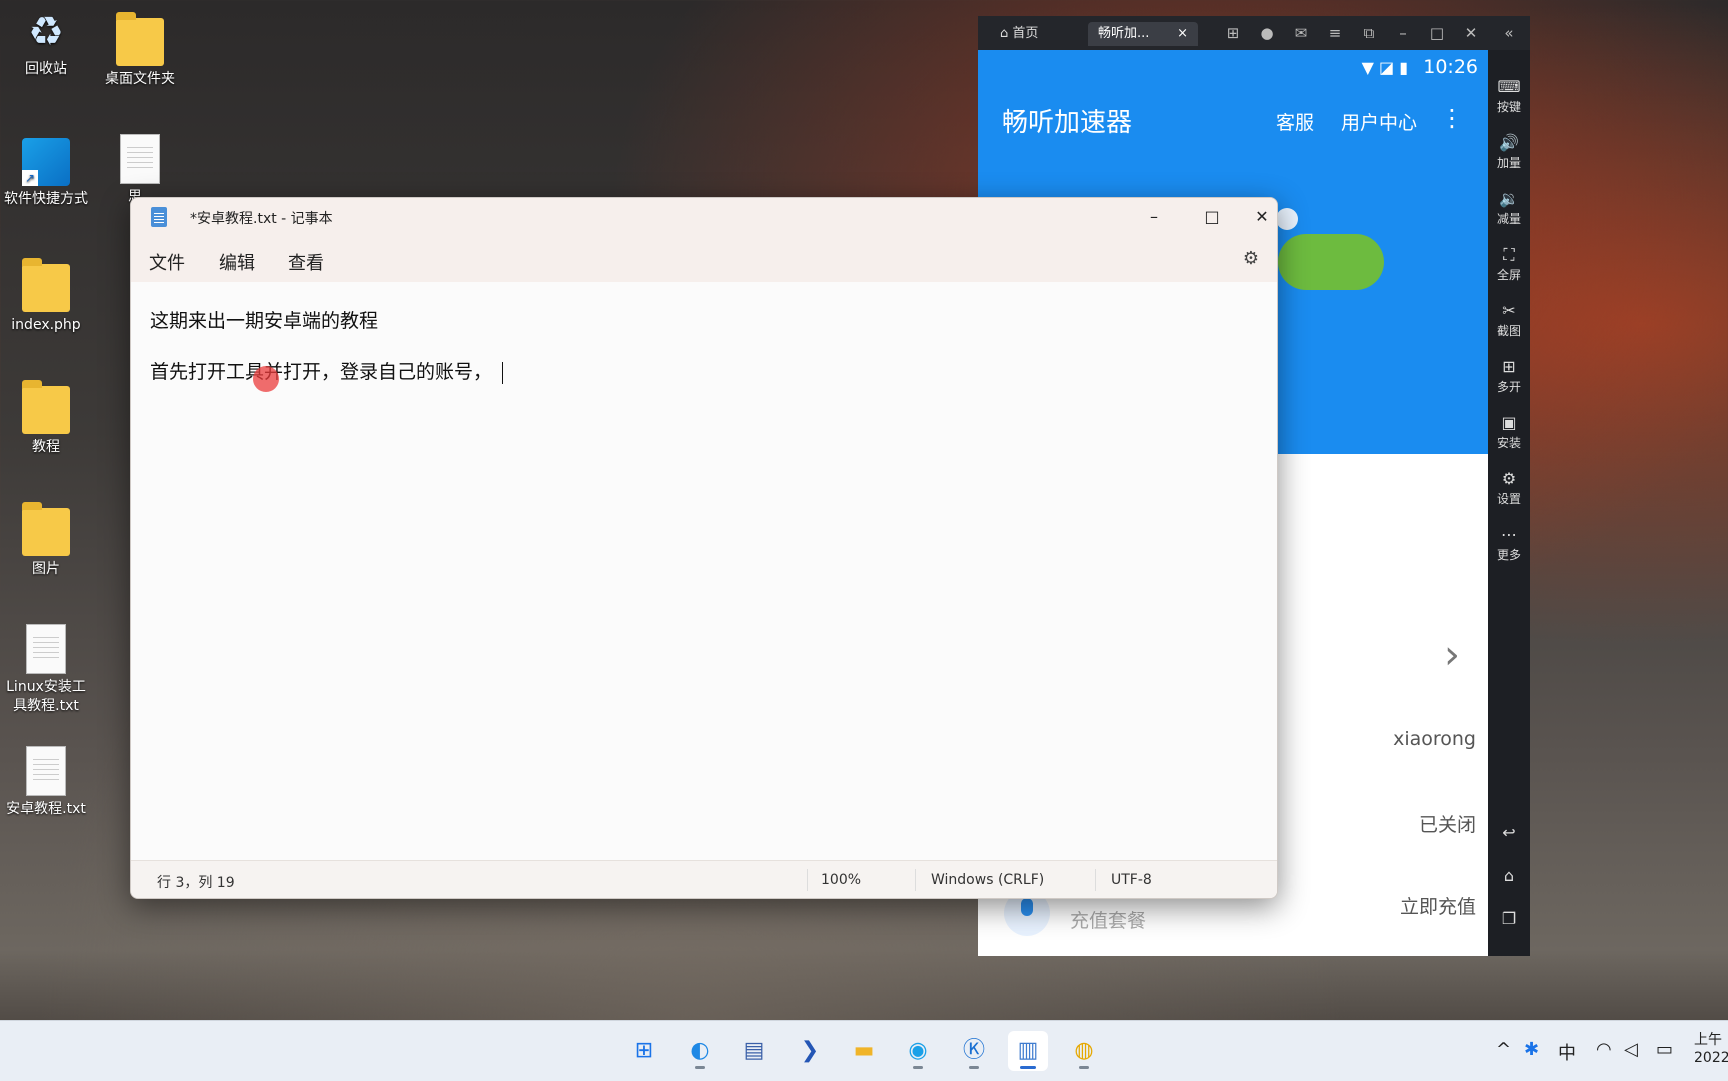 The image size is (1728, 1081). Describe the element at coordinates (1509, 207) in the screenshot. I see `sidebar-volume-down: 🔉 减量` at that location.